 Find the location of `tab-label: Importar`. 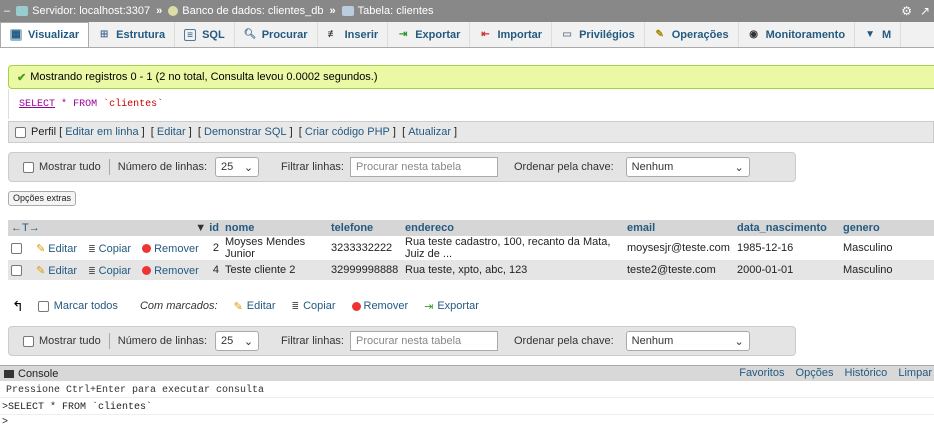

tab-label: Importar is located at coordinates (520, 34).